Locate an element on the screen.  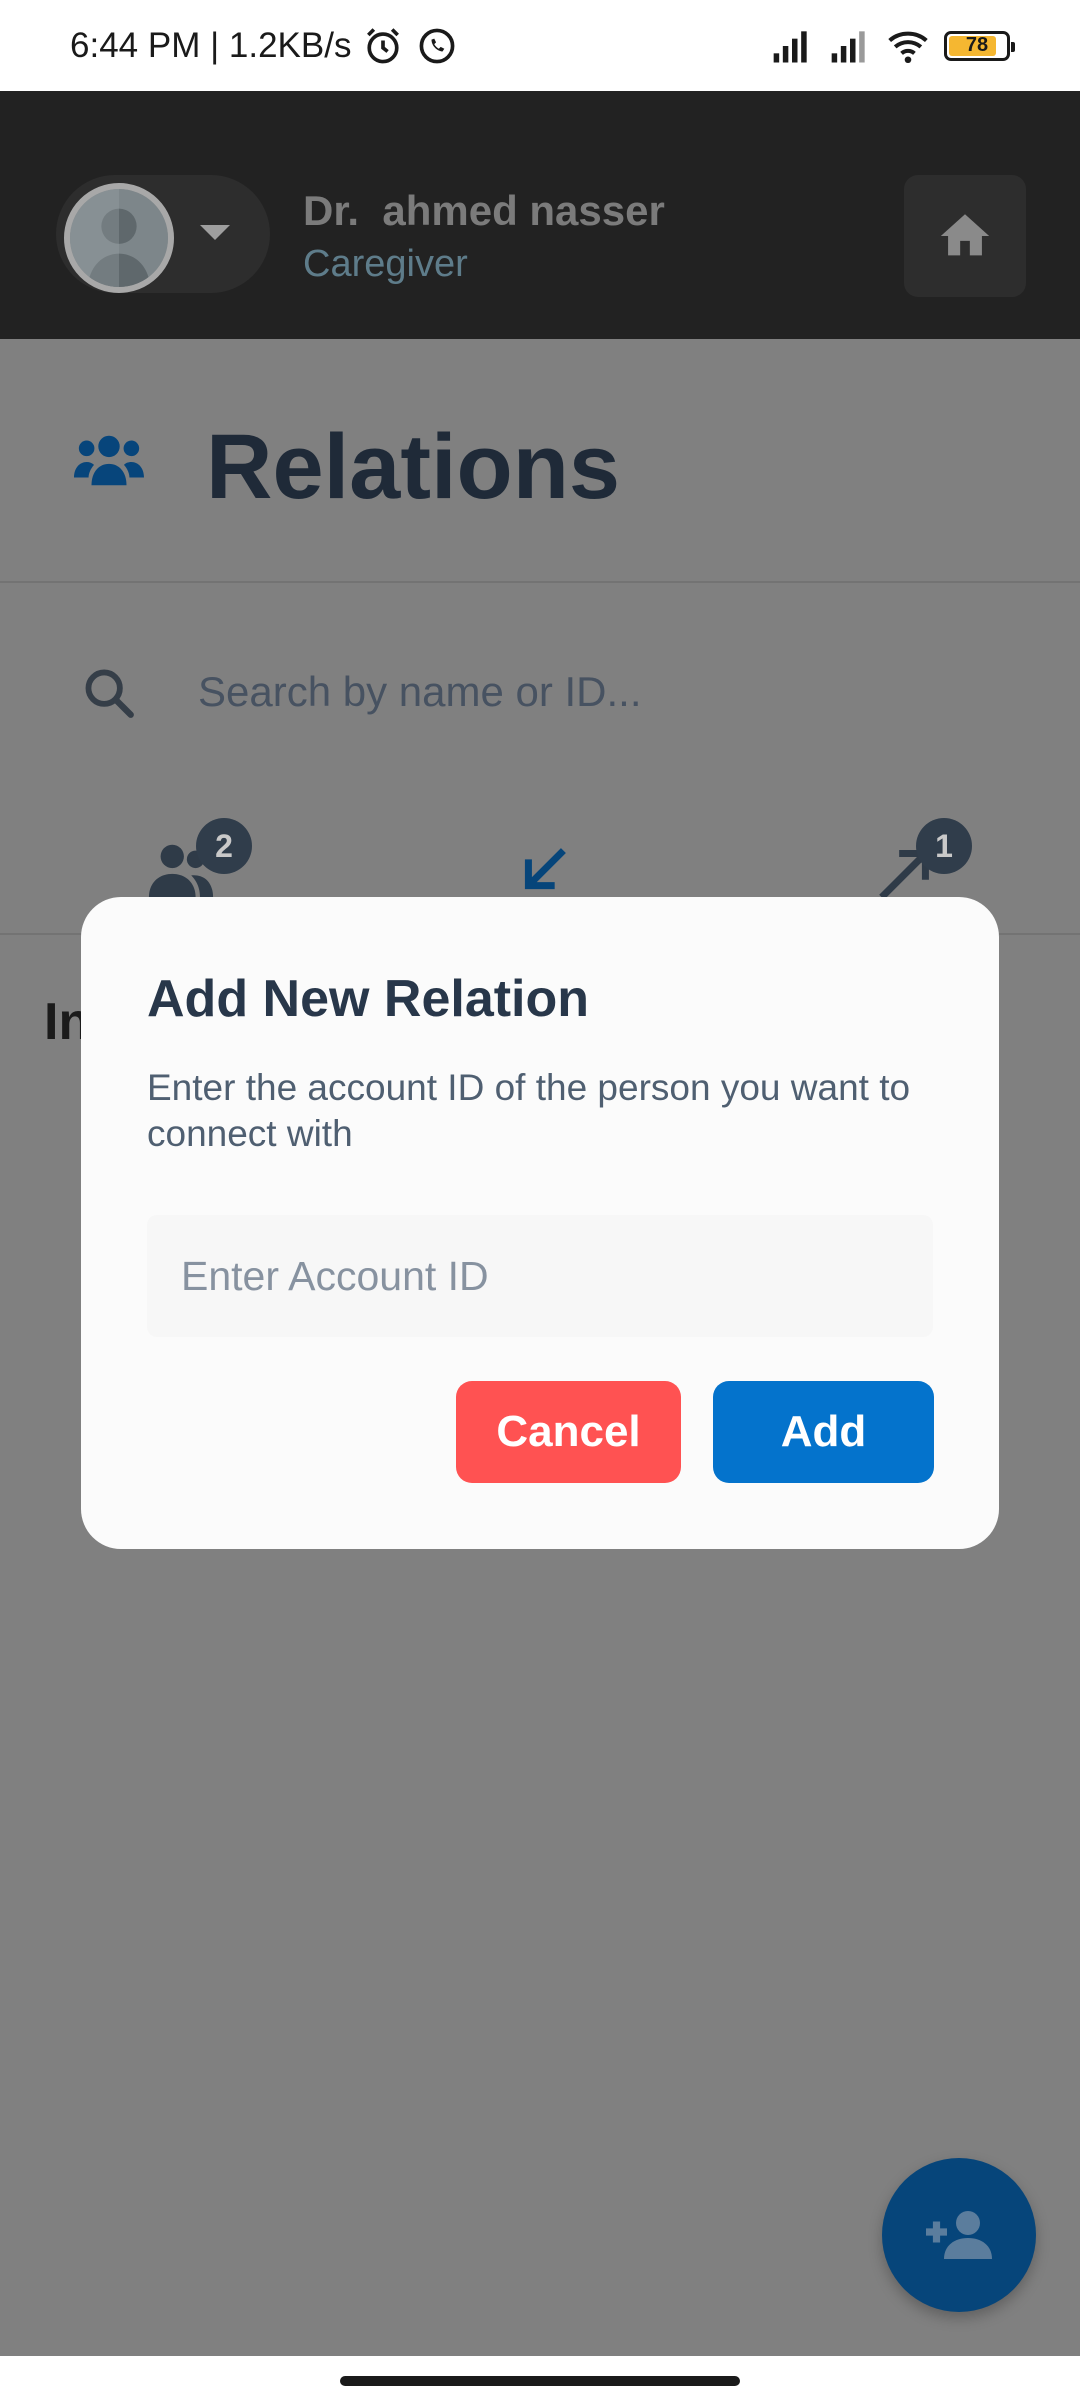
status-right: 78 is located at coordinates (892, 46).